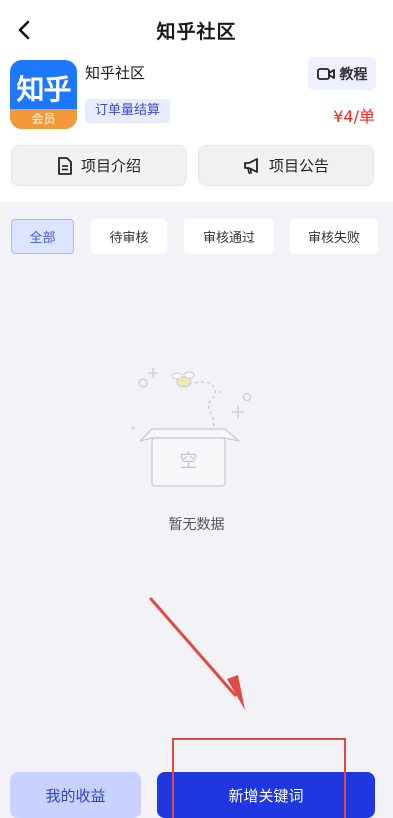 This screenshot has height=818, width=393. I want to click on project-intro-button: 项目介绍, so click(99, 165).